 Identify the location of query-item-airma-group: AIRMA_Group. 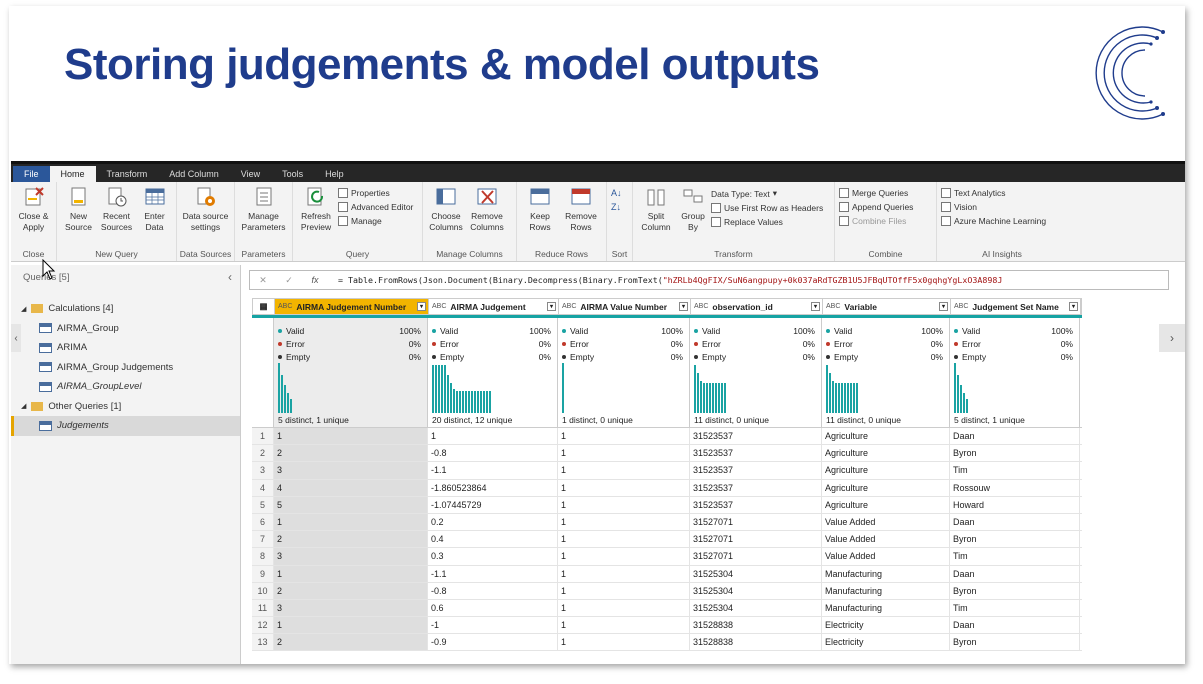
(125, 329).